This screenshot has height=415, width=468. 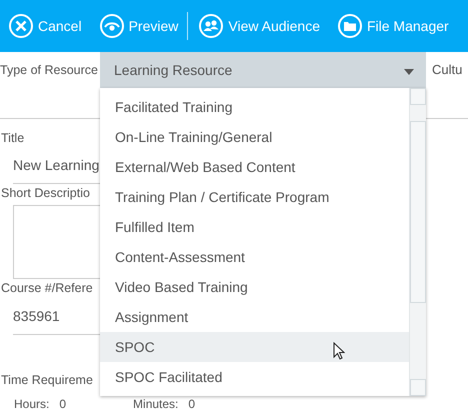 What do you see at coordinates (254, 137) in the screenshot?
I see `dropdown-option: On-Line Training/General` at bounding box center [254, 137].